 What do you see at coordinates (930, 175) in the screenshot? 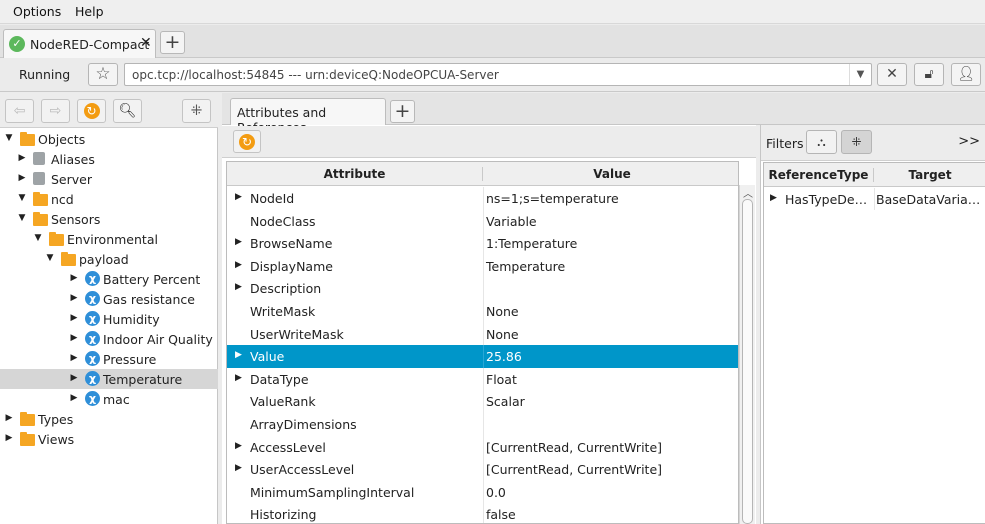
I see `column-header-target: Target` at bounding box center [930, 175].